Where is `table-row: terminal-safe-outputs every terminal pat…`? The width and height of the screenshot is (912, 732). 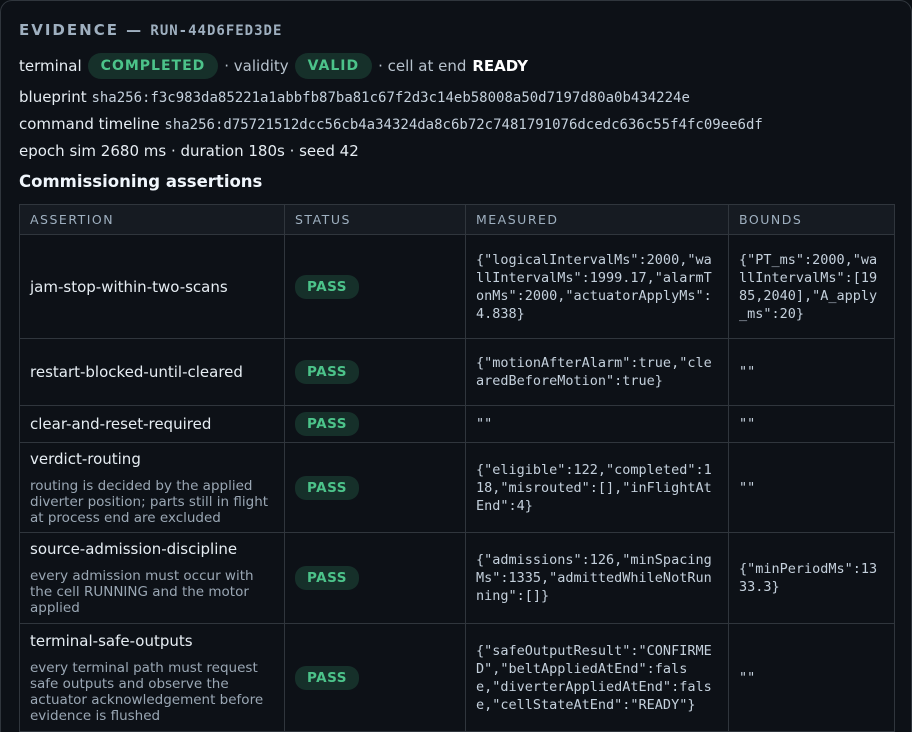 table-row: terminal-safe-outputs every terminal pat… is located at coordinates (457, 677).